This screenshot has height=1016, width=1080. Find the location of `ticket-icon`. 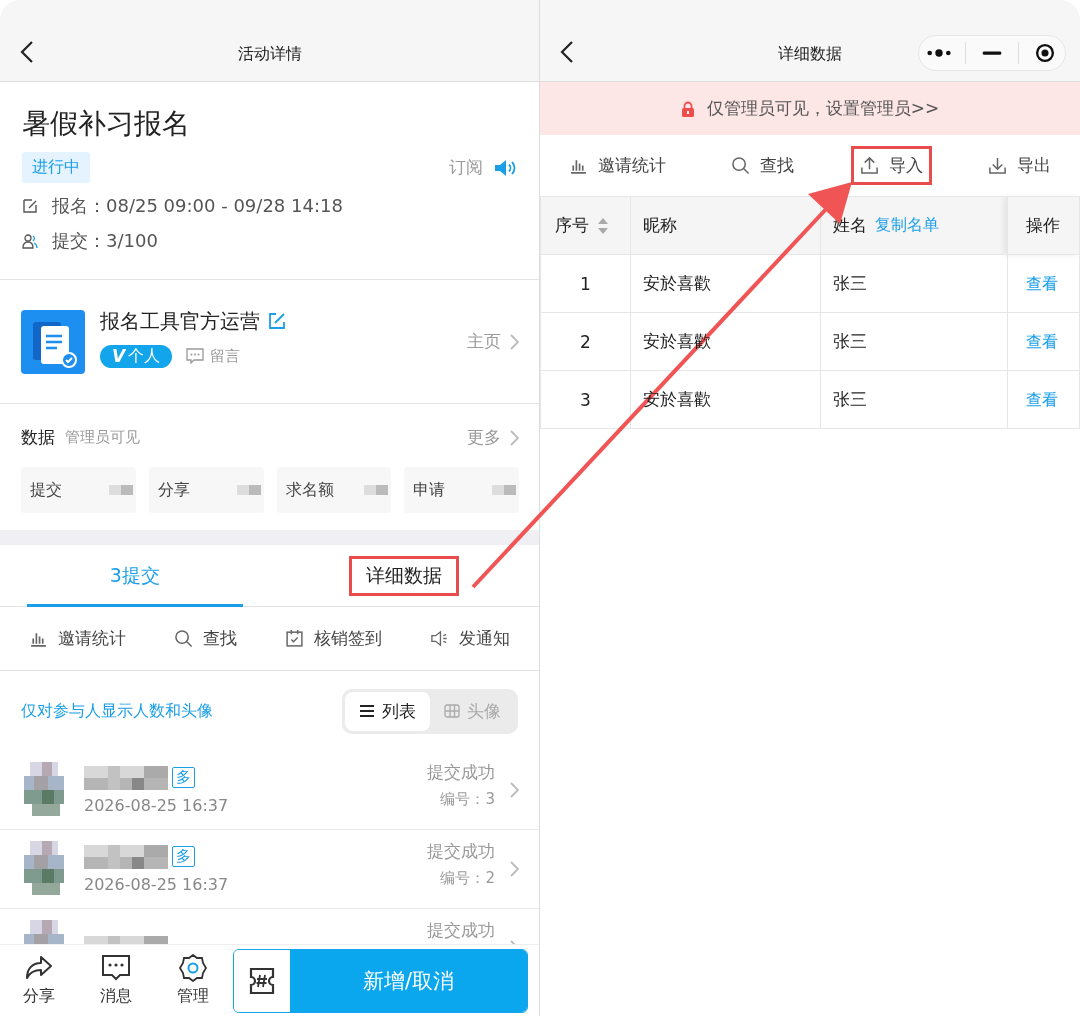

ticket-icon is located at coordinates (262, 980).